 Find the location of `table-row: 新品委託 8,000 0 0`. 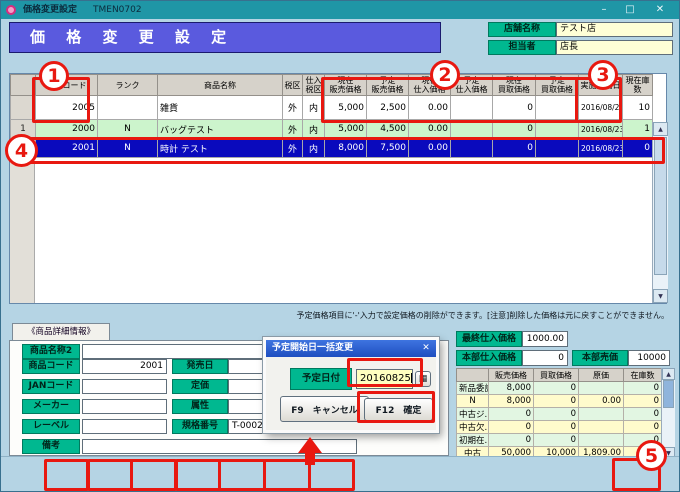

table-row: 新品委託 8,000 0 0 is located at coordinates (559, 388).